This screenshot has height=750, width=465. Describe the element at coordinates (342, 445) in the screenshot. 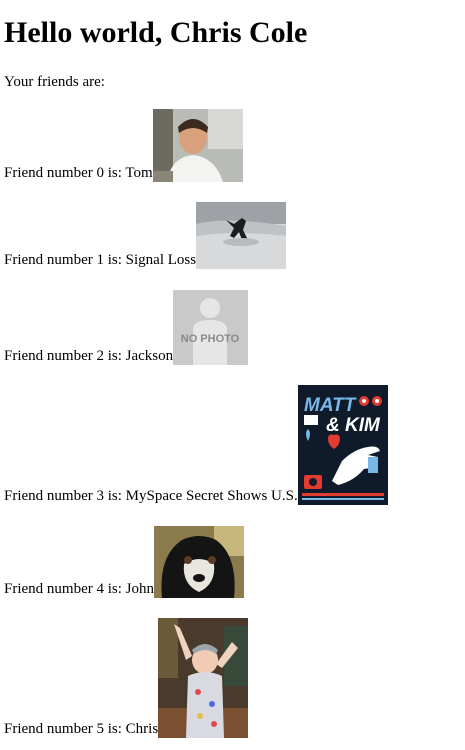

I see `matt-and-kim-poster: MATT & KIM` at that location.